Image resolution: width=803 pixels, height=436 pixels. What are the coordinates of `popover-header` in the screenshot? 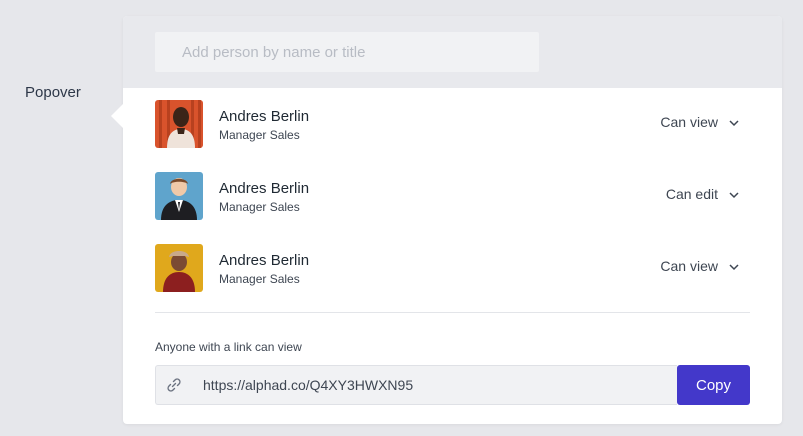 It's located at (452, 52).